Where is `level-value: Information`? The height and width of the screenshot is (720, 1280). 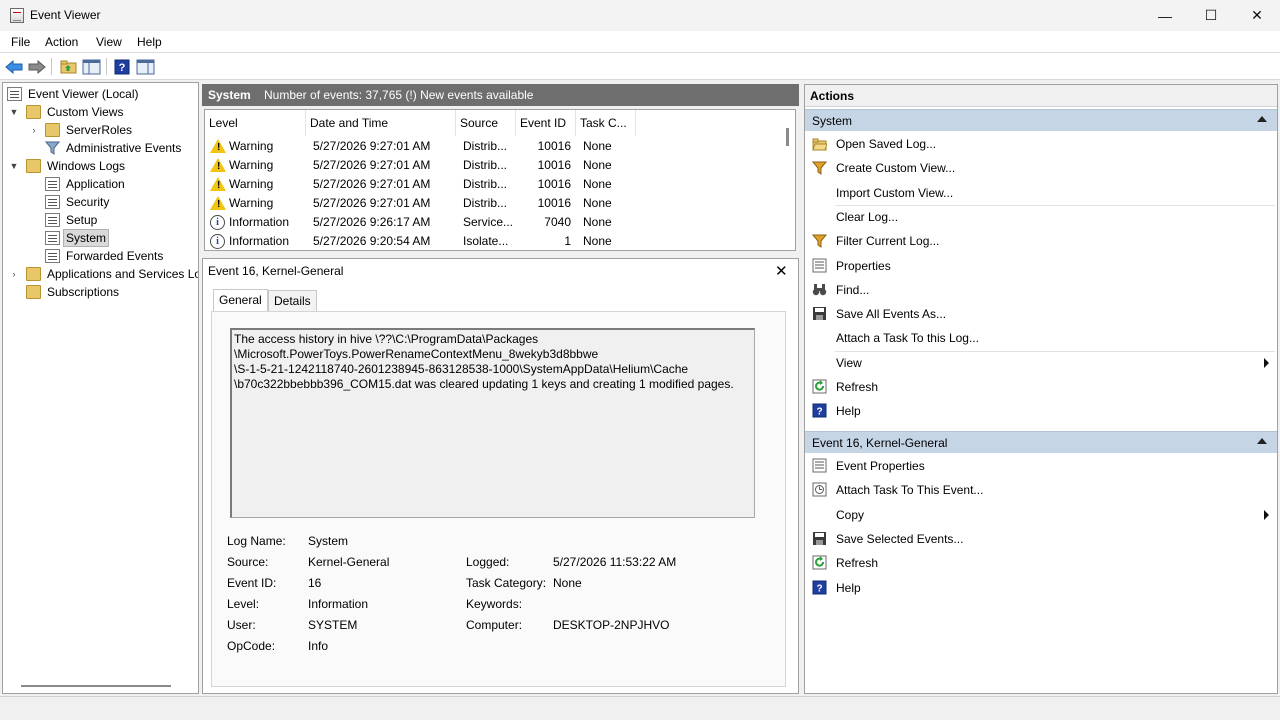 level-value: Information is located at coordinates (338, 604).